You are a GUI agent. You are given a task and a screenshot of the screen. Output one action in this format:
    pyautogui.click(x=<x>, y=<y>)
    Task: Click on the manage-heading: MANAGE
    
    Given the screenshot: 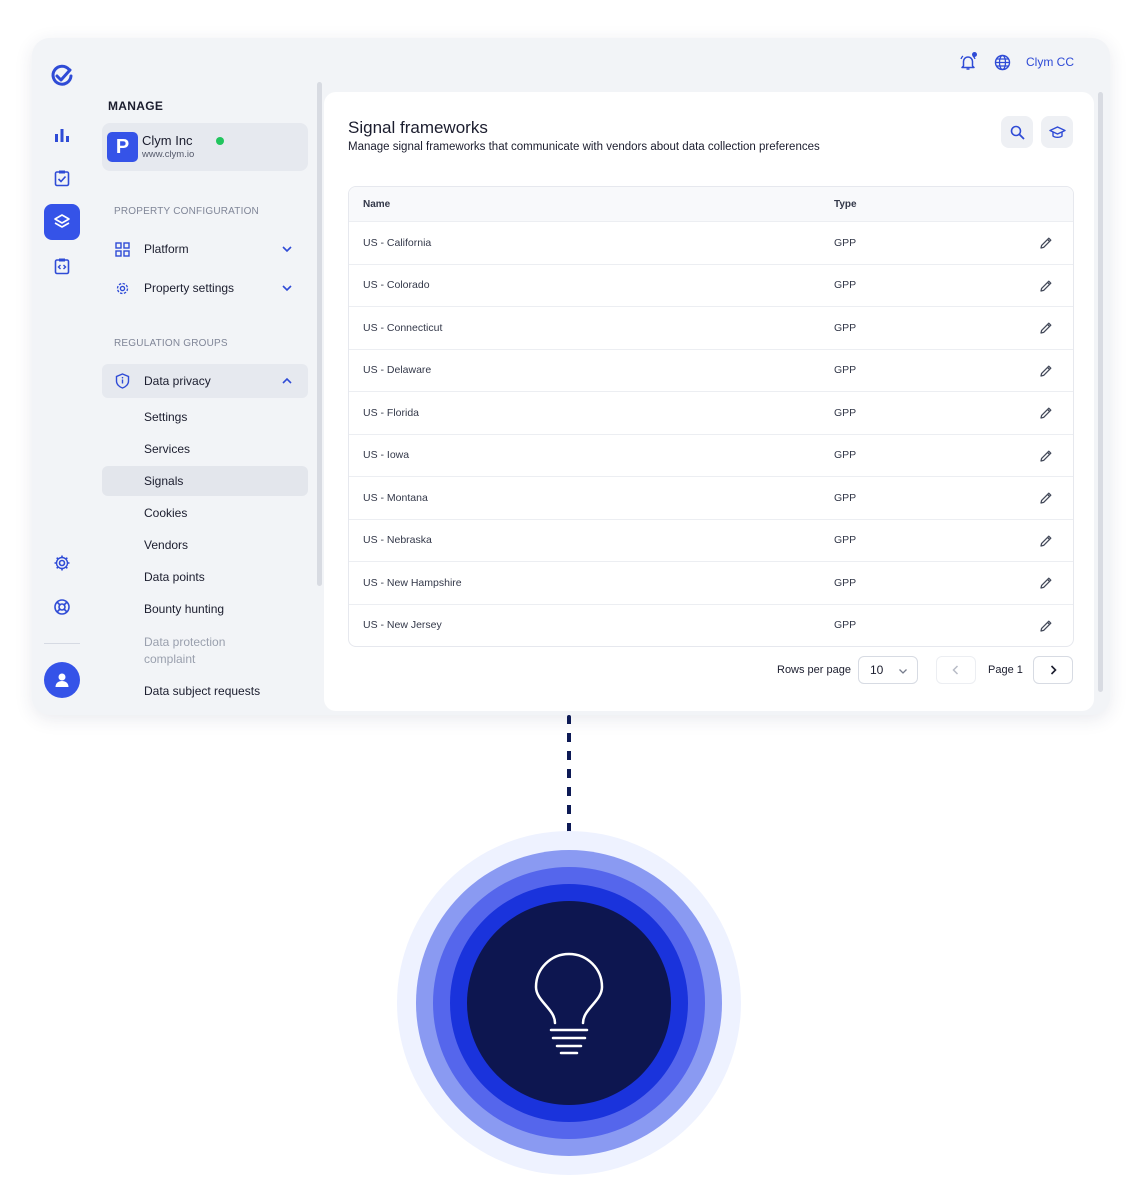 What is the action you would take?
    pyautogui.click(x=136, y=106)
    